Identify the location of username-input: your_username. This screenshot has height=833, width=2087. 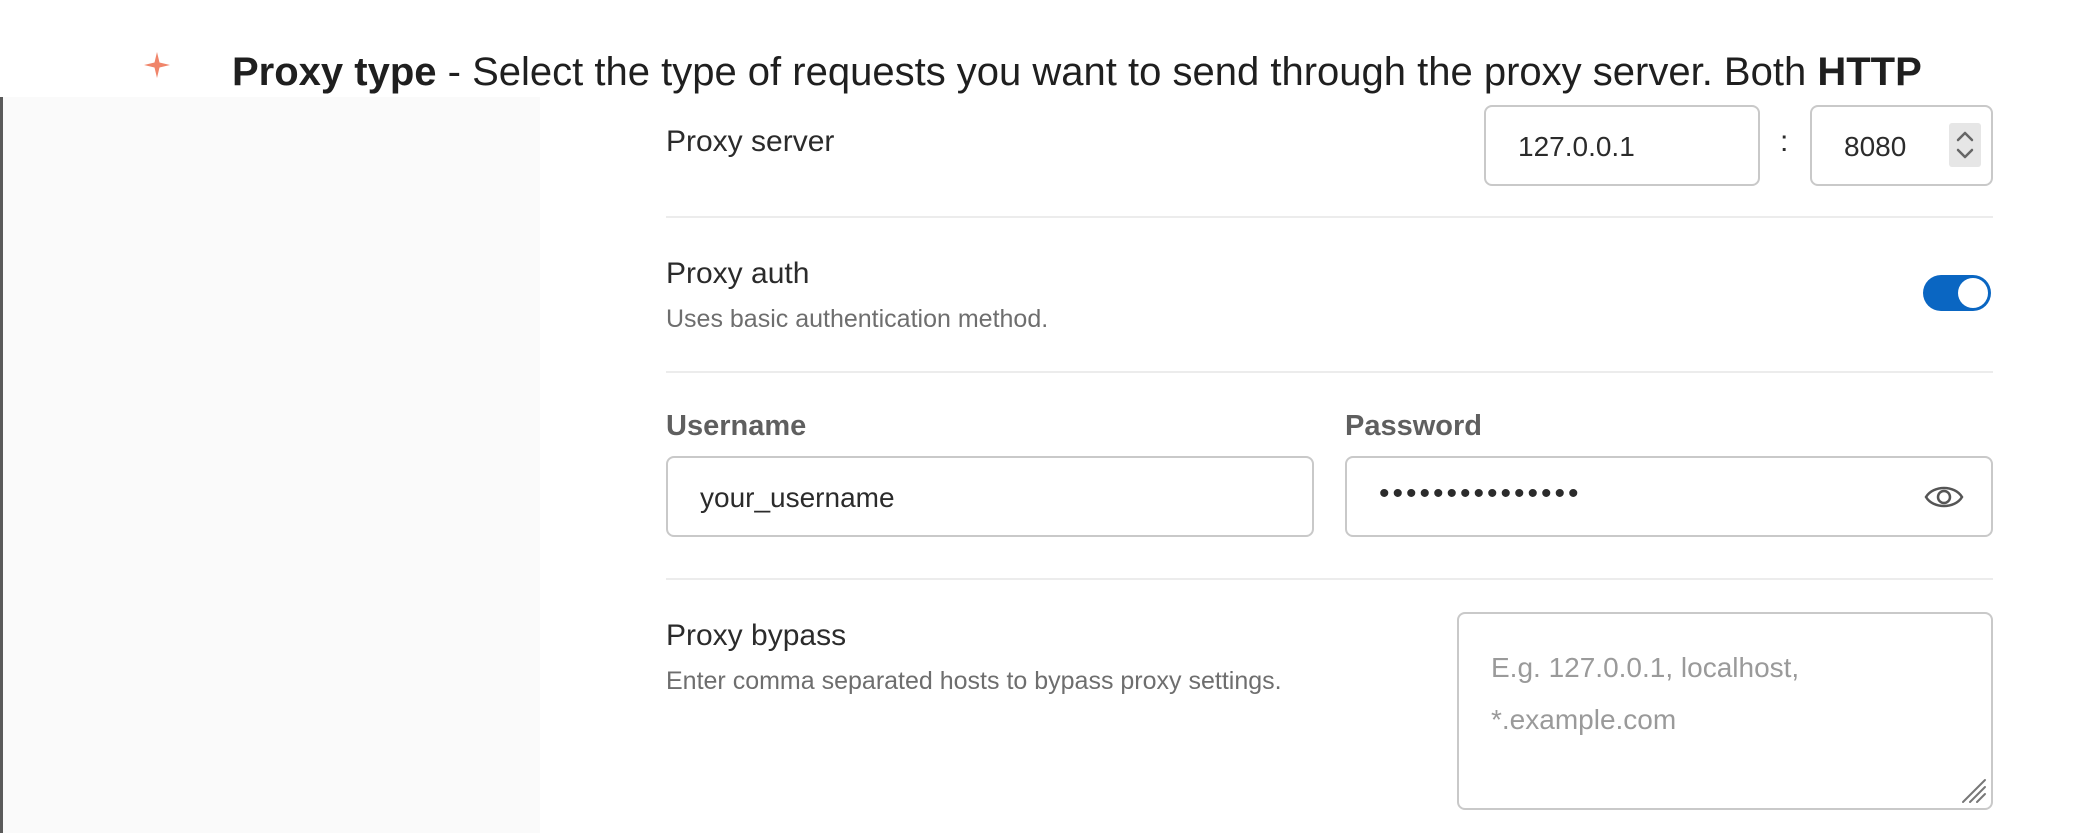
(990, 496).